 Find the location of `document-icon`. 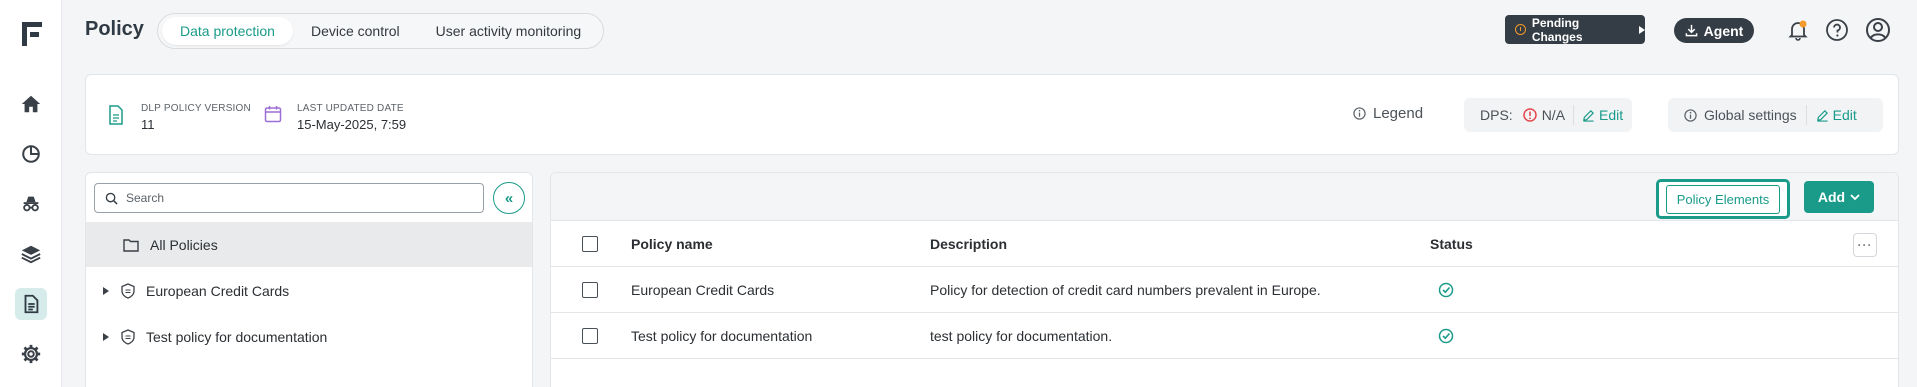

document-icon is located at coordinates (116, 115).